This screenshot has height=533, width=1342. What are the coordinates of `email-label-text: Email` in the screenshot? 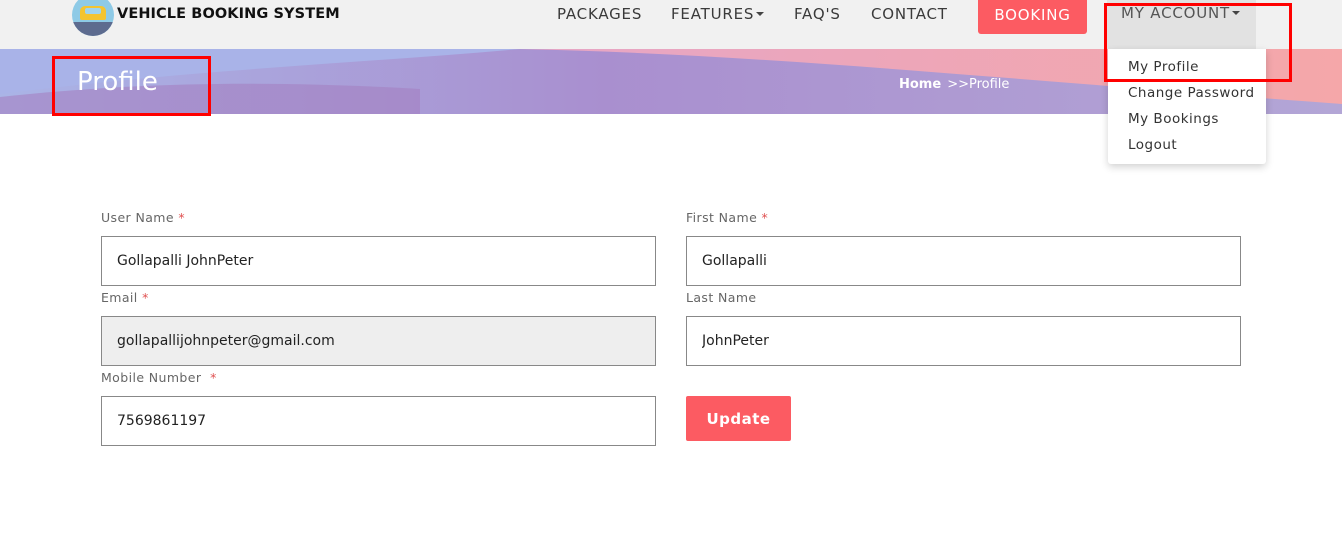 It's located at (119, 297).